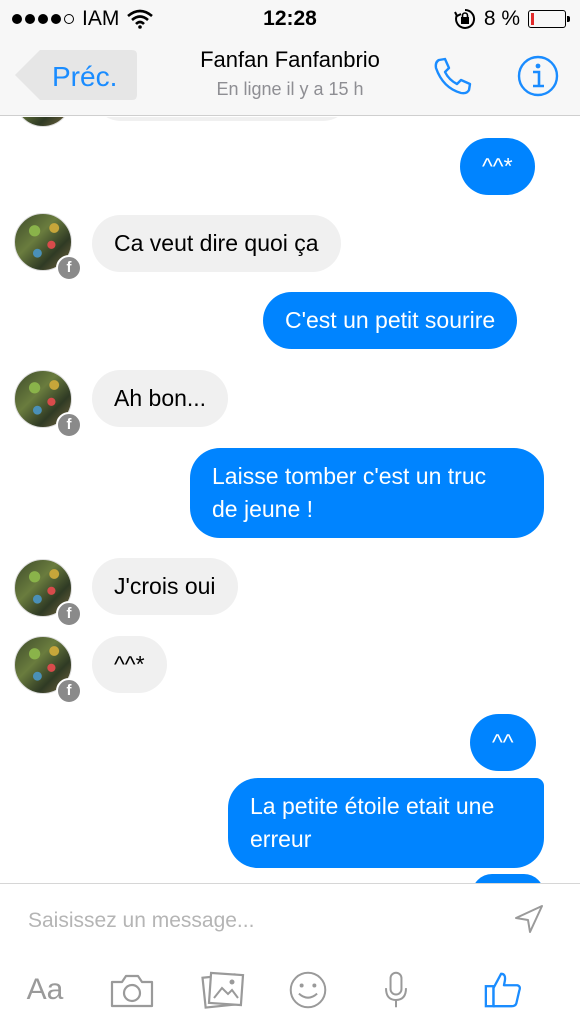 This screenshot has width=580, height=1029. Describe the element at coordinates (129, 664) in the screenshot. I see `message-bubble-incoming: ^^*` at that location.